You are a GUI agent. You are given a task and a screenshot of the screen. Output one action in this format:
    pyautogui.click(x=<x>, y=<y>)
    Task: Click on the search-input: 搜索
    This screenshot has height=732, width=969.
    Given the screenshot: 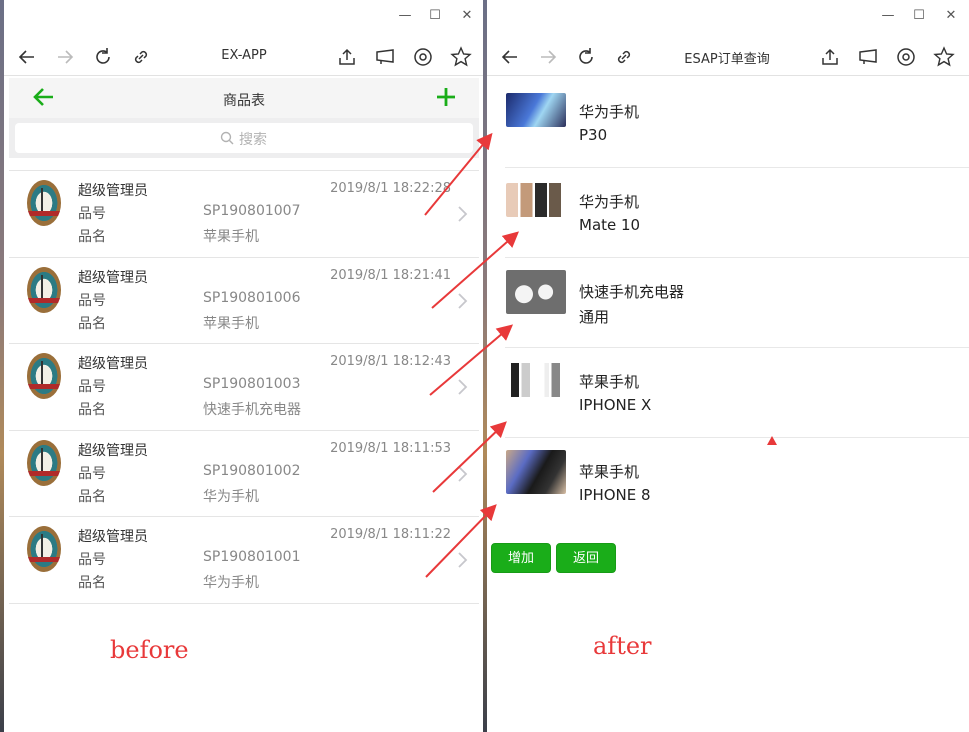 What is the action you would take?
    pyautogui.click(x=244, y=138)
    